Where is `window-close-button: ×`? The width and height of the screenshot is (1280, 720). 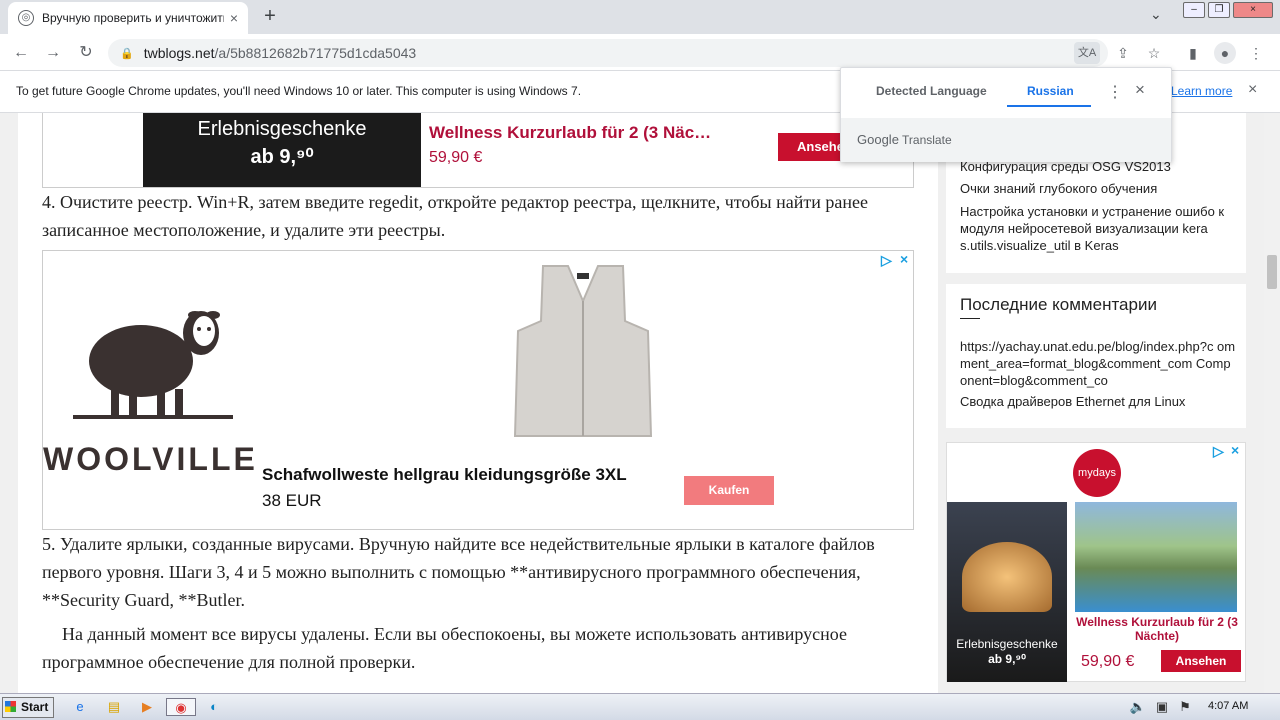
window-close-button: × is located at coordinates (1253, 10).